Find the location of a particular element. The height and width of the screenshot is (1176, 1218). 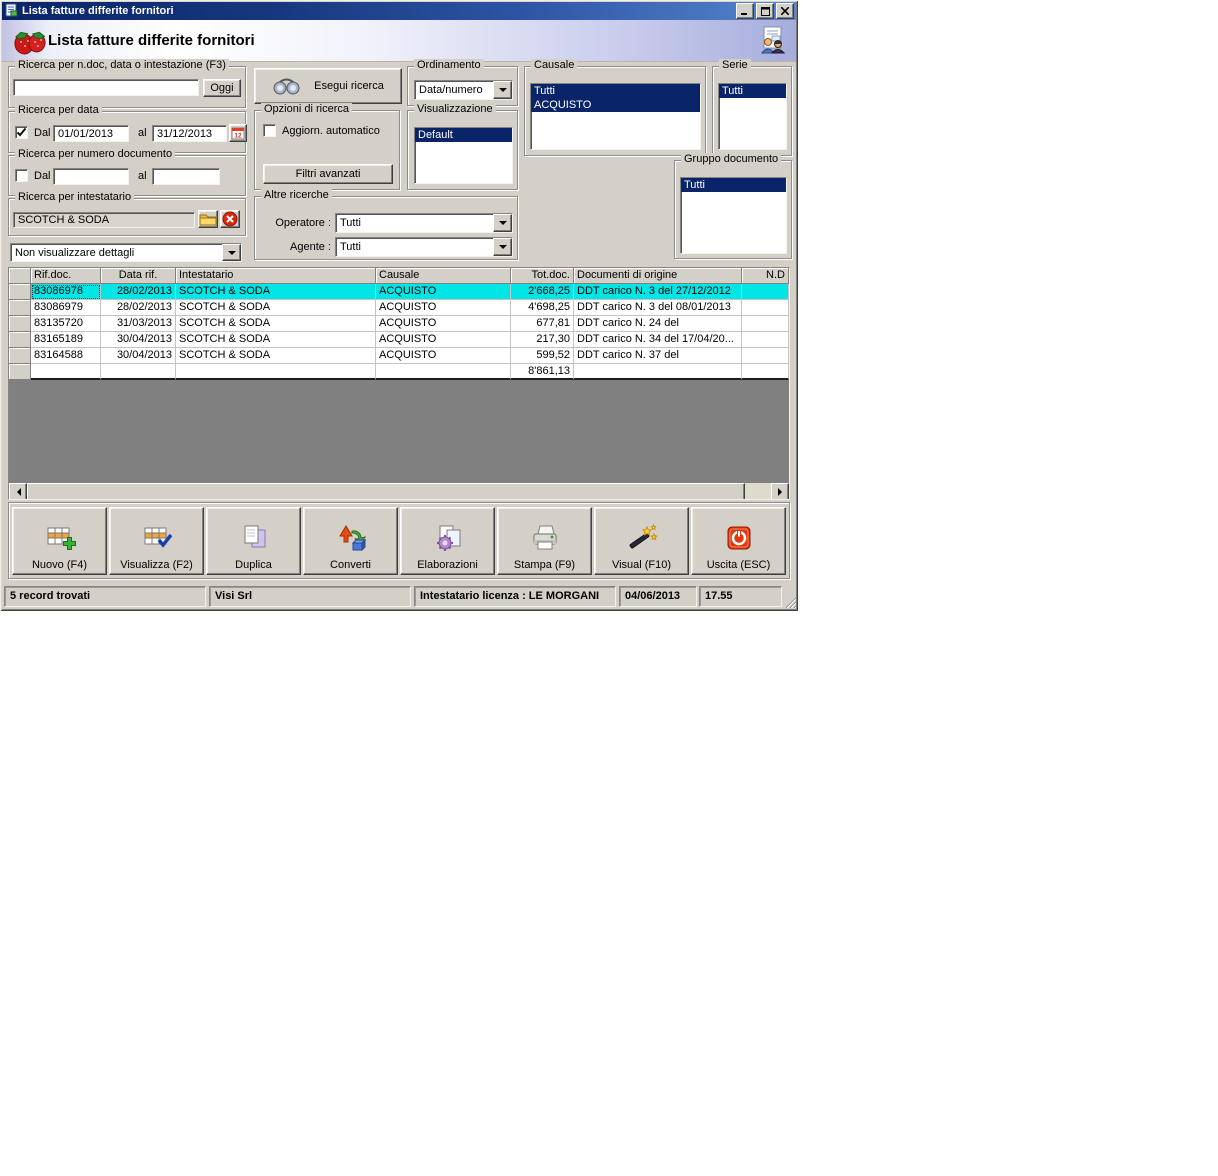

close-button is located at coordinates (785, 11).